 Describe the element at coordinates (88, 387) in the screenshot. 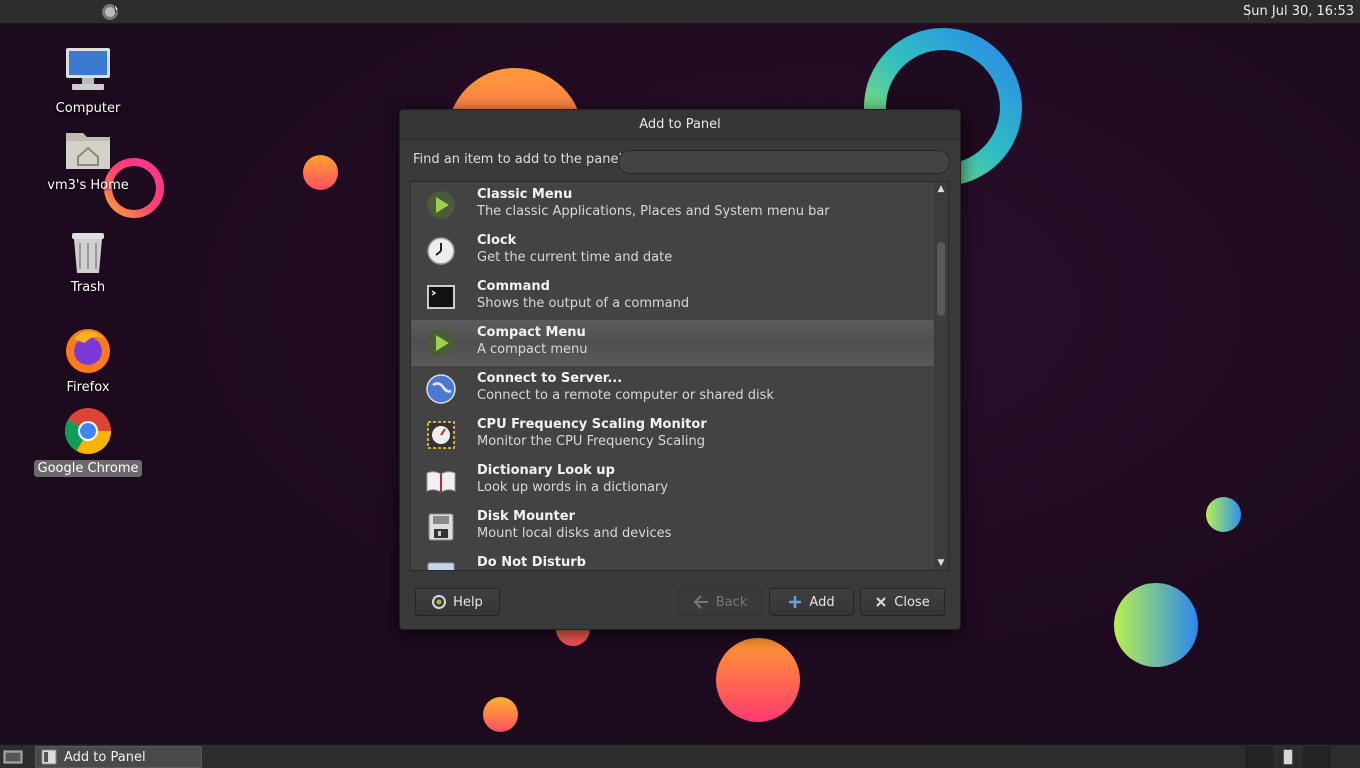

I see `desktop-icon-label: Firefox` at that location.